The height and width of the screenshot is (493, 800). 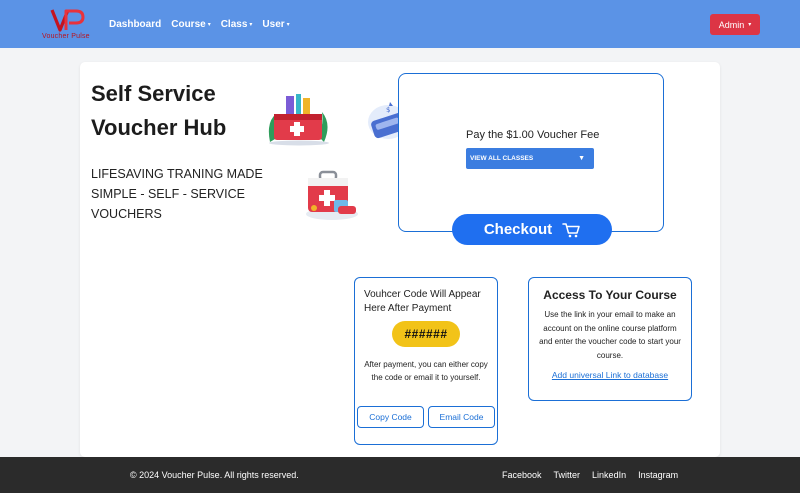 What do you see at coordinates (332, 195) in the screenshot?
I see `medical-bag-illustration-icon` at bounding box center [332, 195].